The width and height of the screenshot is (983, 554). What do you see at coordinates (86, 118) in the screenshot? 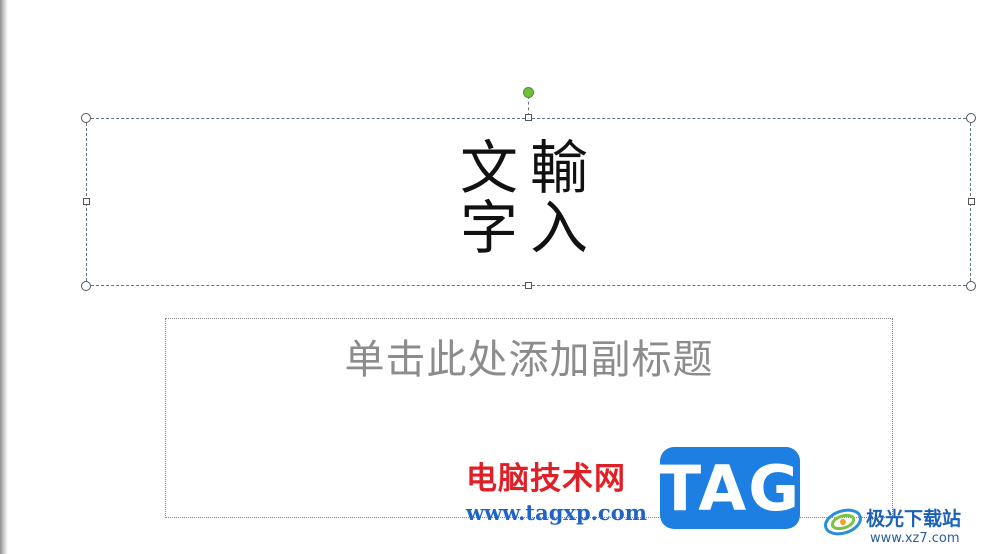
I see `resize-handle-top-left` at bounding box center [86, 118].